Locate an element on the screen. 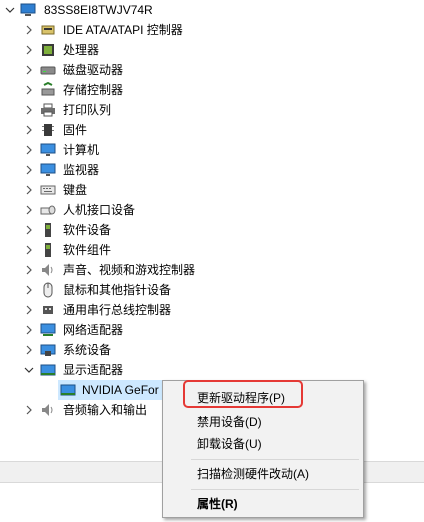 This screenshot has height=522, width=424. tree-item-label: 存储控制器 is located at coordinates (93, 90).